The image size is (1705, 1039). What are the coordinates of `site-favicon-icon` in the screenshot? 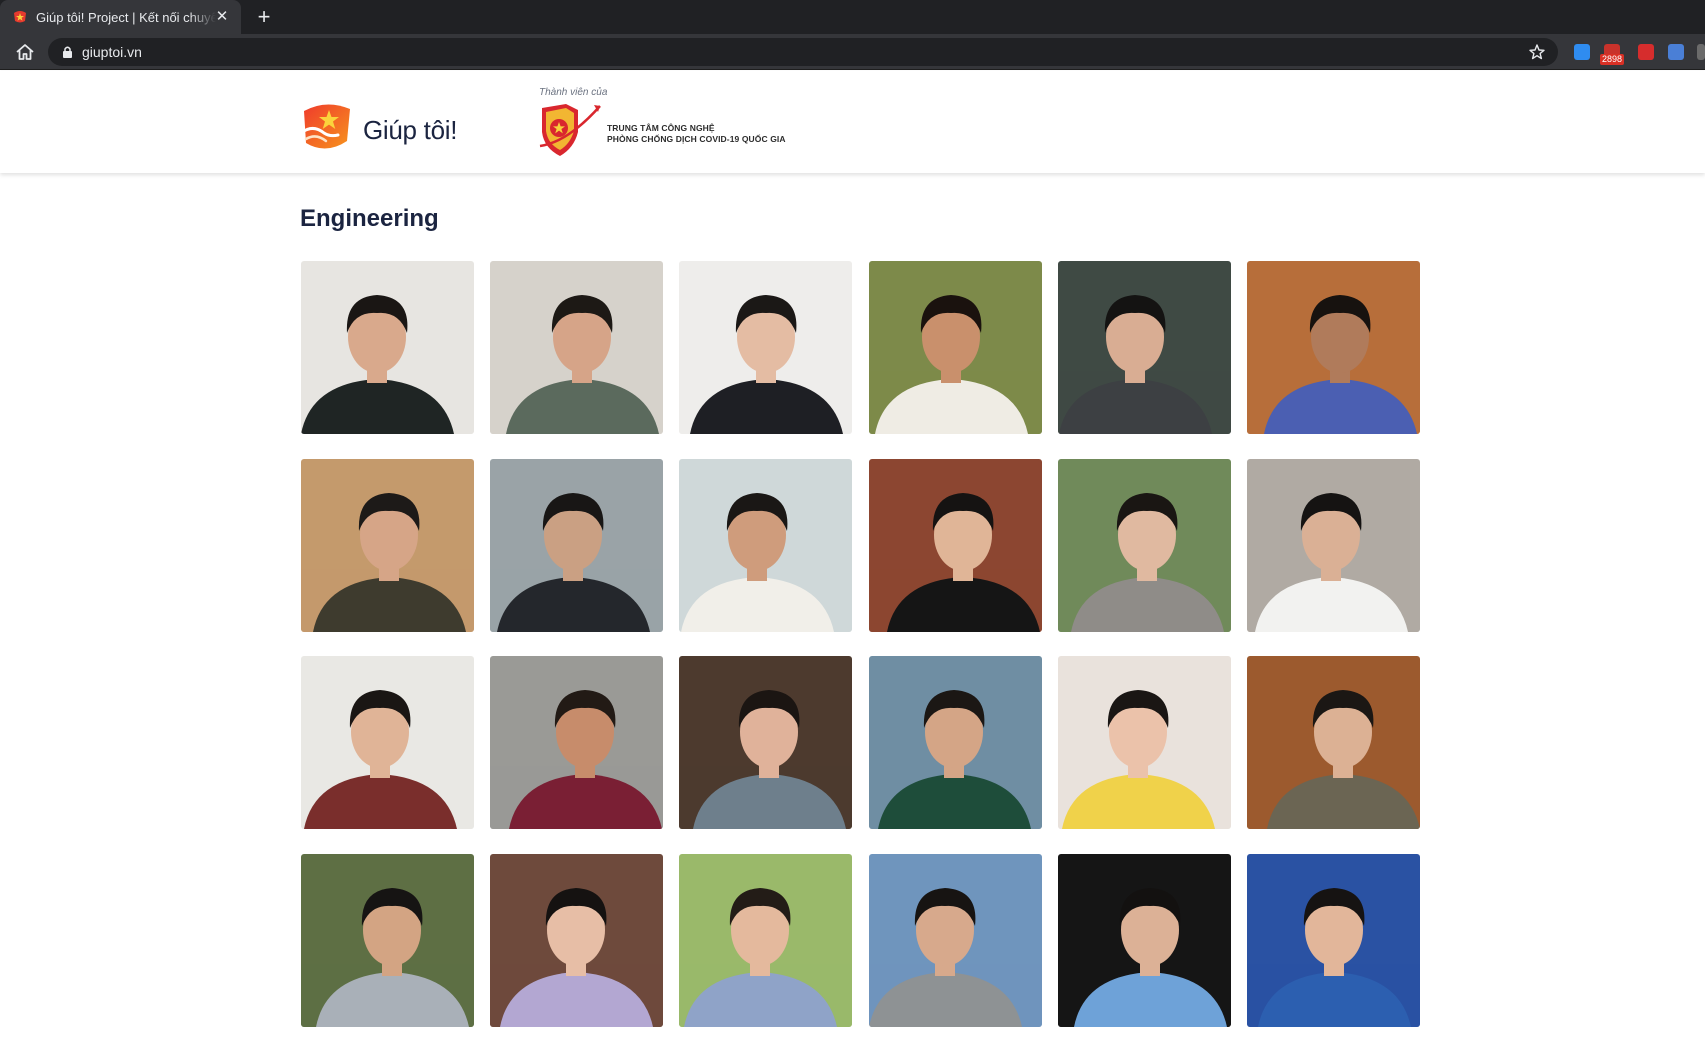 It's located at (20, 17).